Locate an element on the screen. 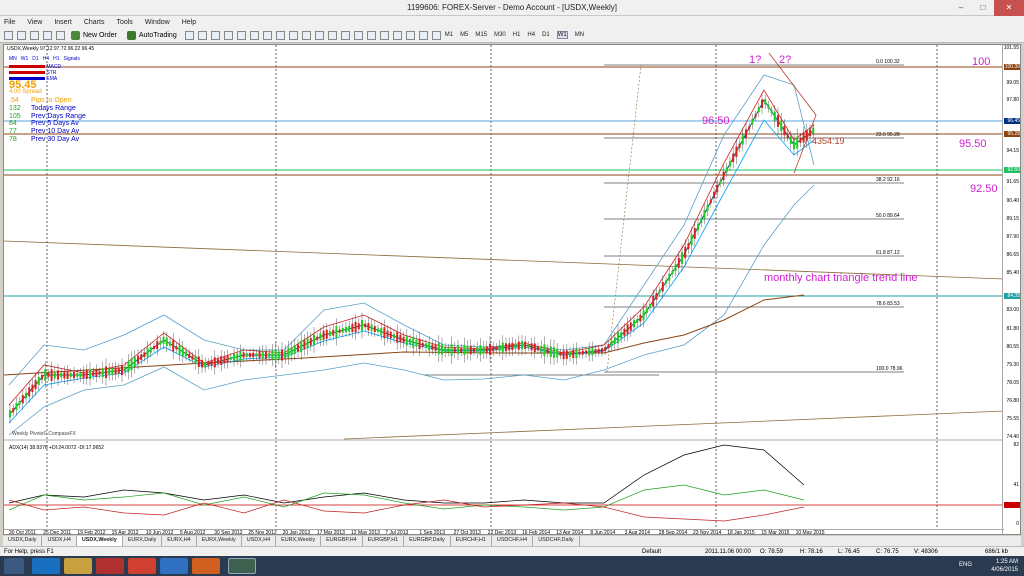 This screenshot has width=1024, height=576. clock-date: 4/06/2015 is located at coordinates (1004, 570).